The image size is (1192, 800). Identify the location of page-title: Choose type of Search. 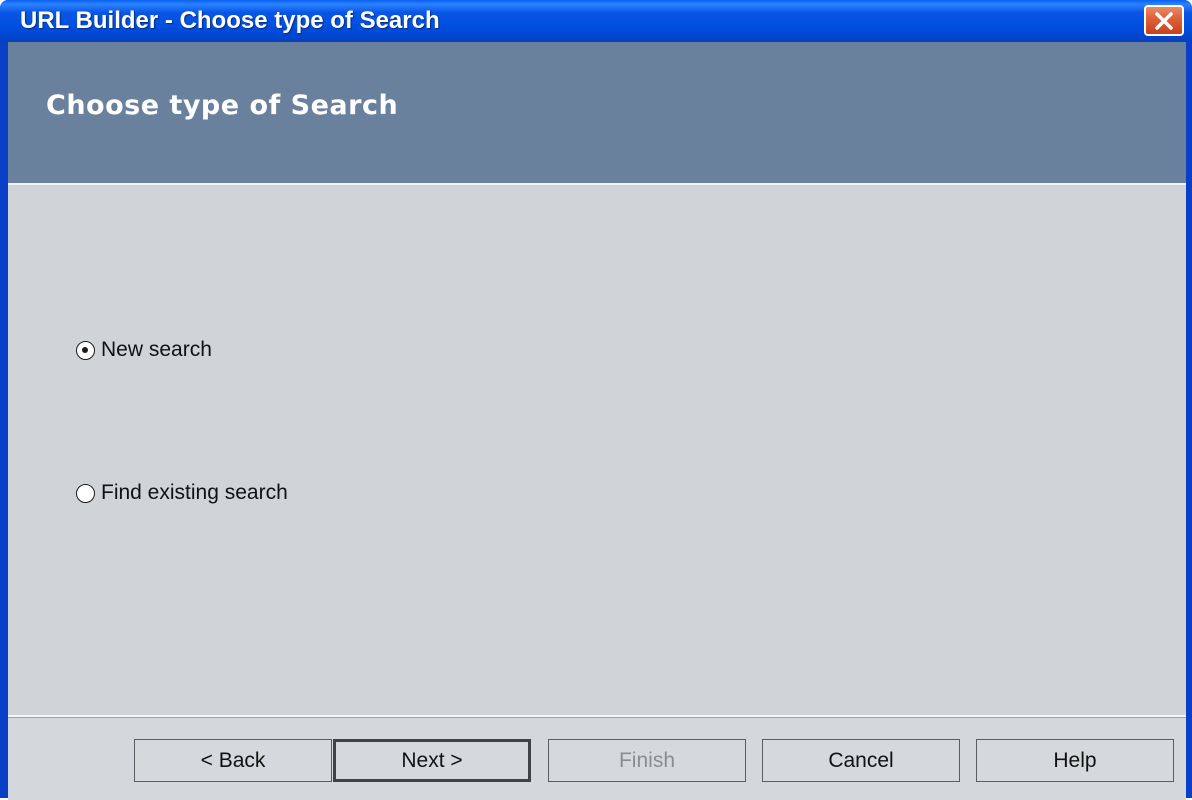
(222, 105).